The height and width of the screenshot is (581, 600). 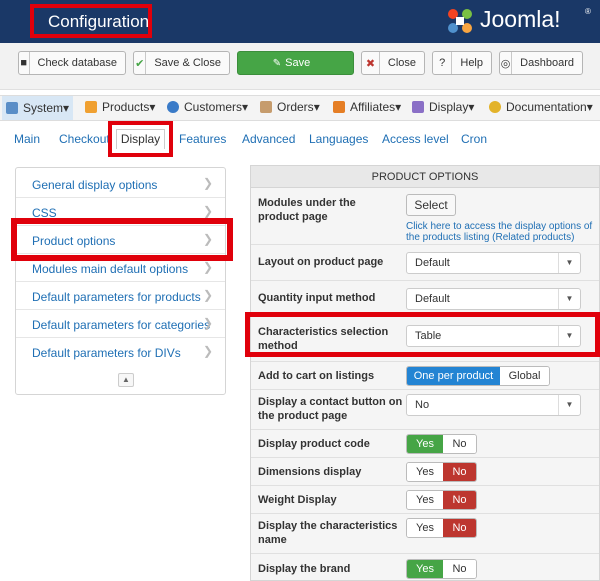 I want to click on product-code-label: Display product code, so click(x=314, y=444).